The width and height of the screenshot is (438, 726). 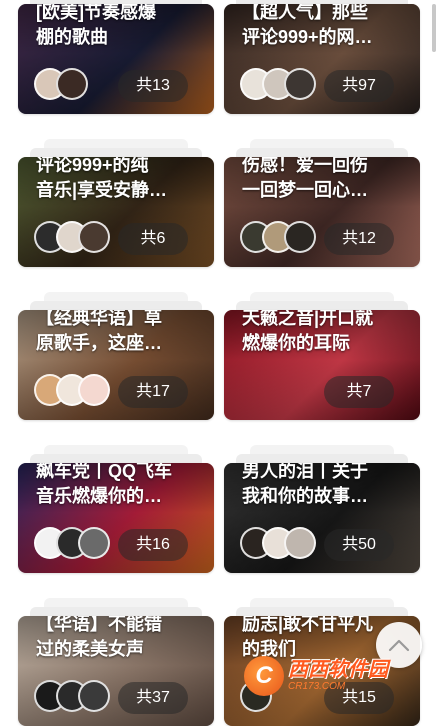 What do you see at coordinates (359, 392) in the screenshot?
I see `song-count-badge: 共7` at bounding box center [359, 392].